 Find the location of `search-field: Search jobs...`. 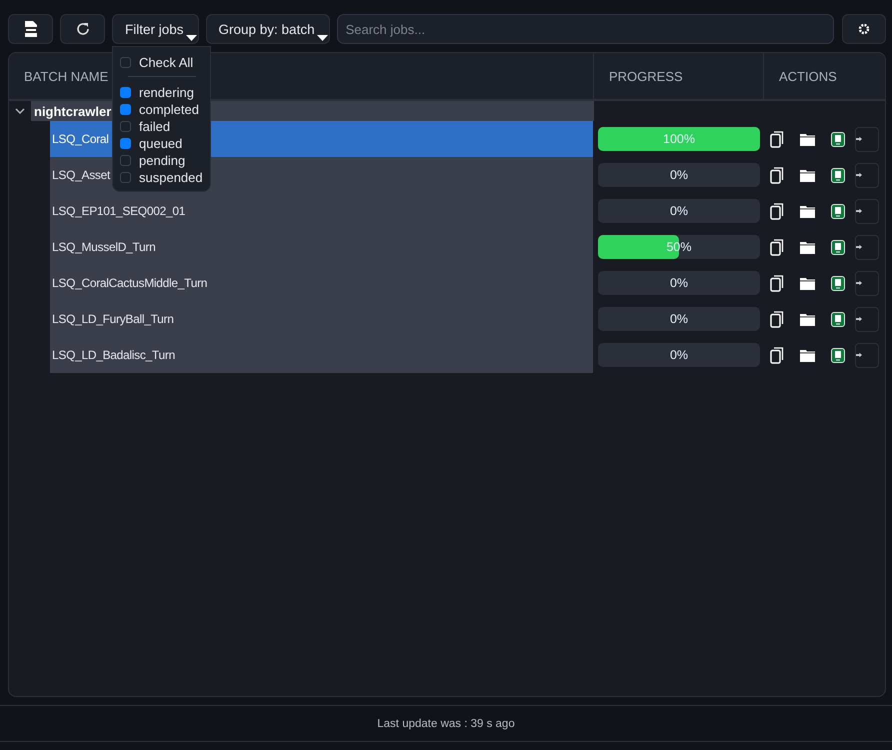

search-field: Search jobs... is located at coordinates (585, 29).